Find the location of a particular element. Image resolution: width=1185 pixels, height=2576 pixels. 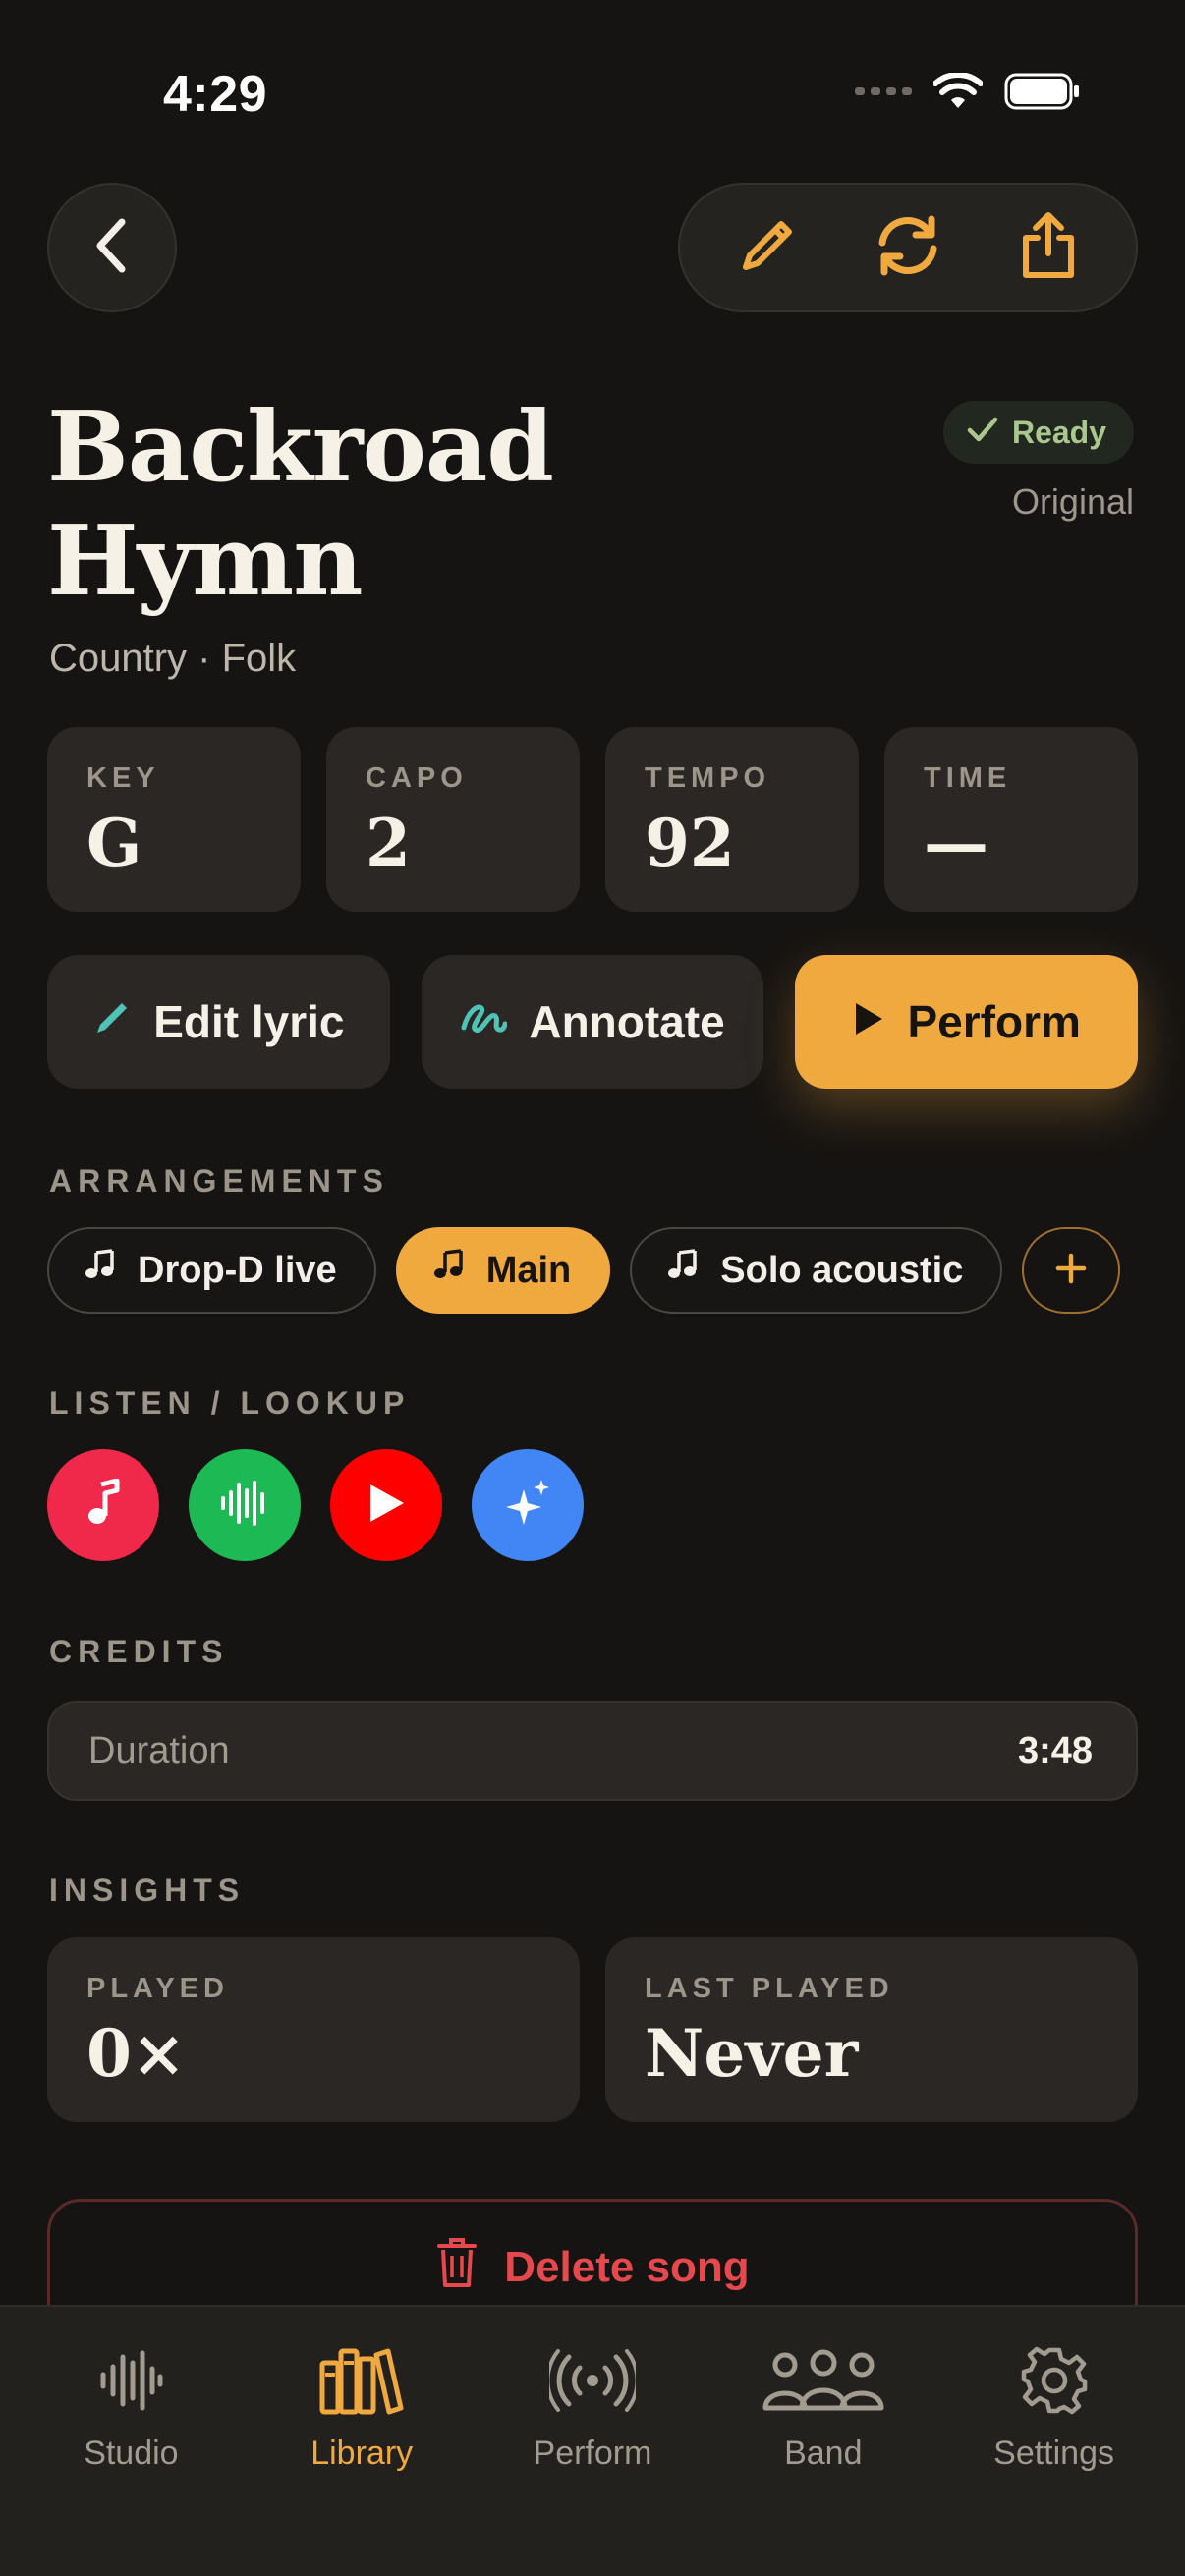

sparkle-icon is located at coordinates (528, 1506).